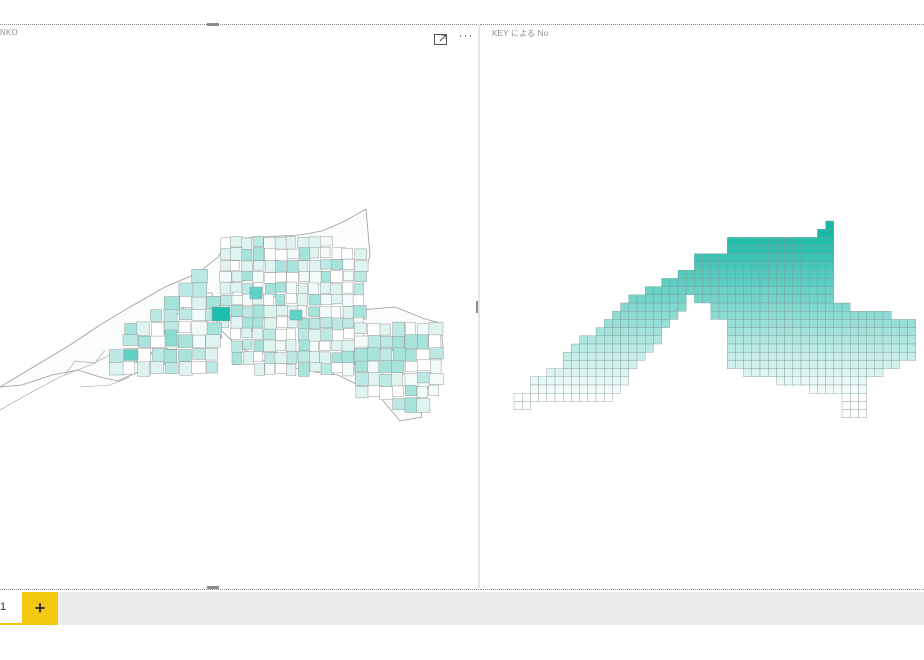  What do you see at coordinates (40, 608) in the screenshot?
I see `add-page-button: +` at bounding box center [40, 608].